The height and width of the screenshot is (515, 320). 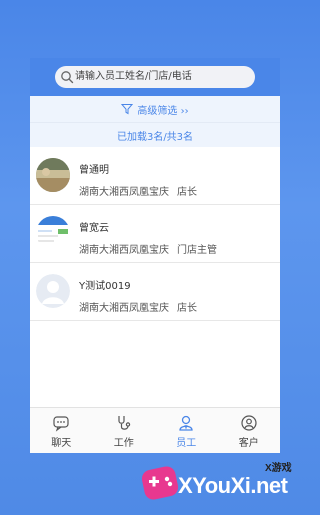 What do you see at coordinates (197, 250) in the screenshot?
I see `employee-title: 门店主管` at bounding box center [197, 250].